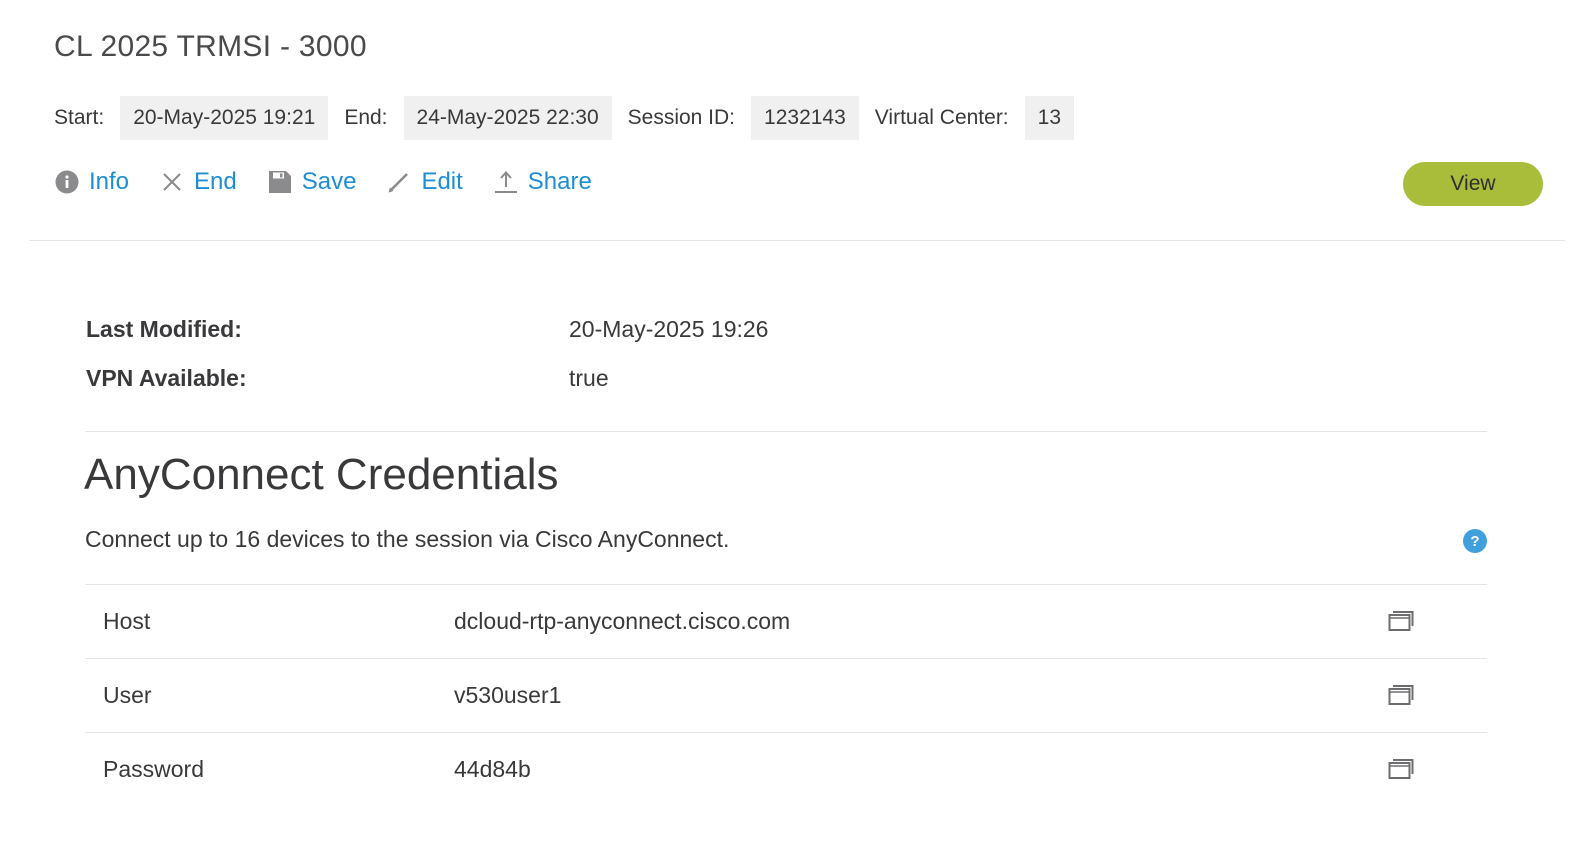 This screenshot has height=854, width=1590. What do you see at coordinates (492, 769) in the screenshot?
I see `password-value: 44d84b` at bounding box center [492, 769].